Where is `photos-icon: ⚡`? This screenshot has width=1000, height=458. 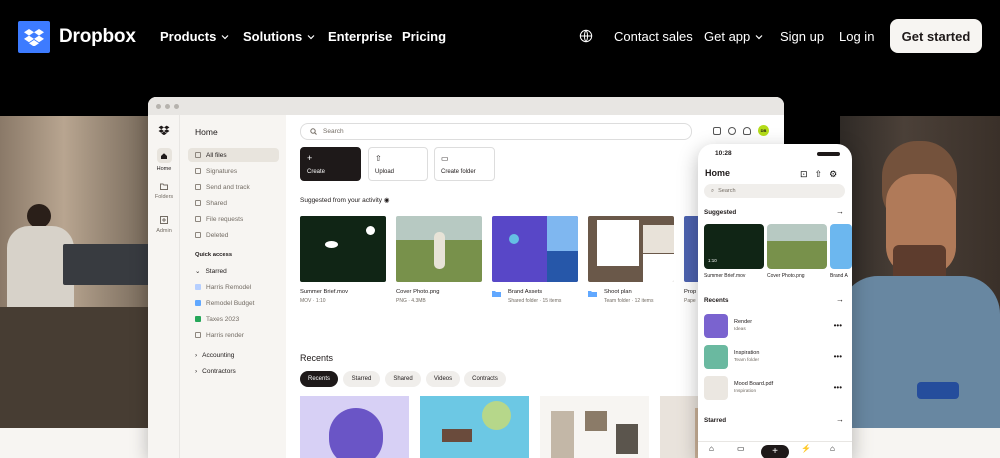 photos-icon: ⚡ is located at coordinates (806, 448).